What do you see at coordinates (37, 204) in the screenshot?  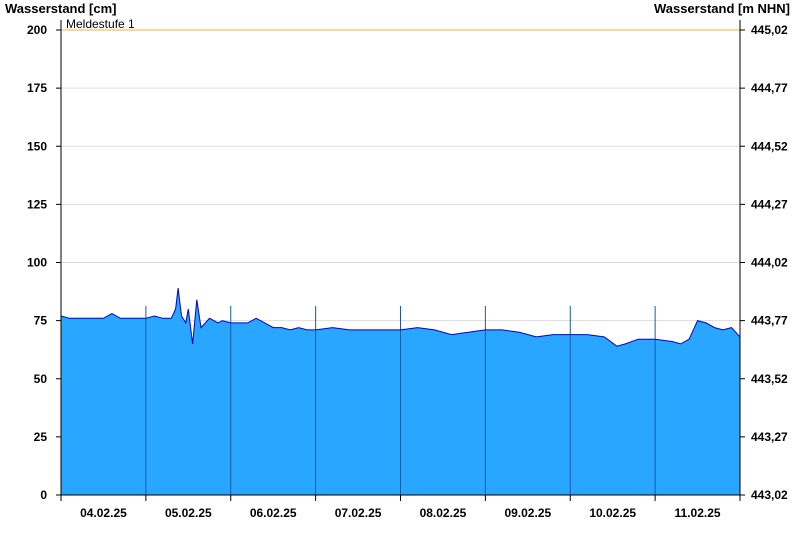 I see `left-tick-label: 125` at bounding box center [37, 204].